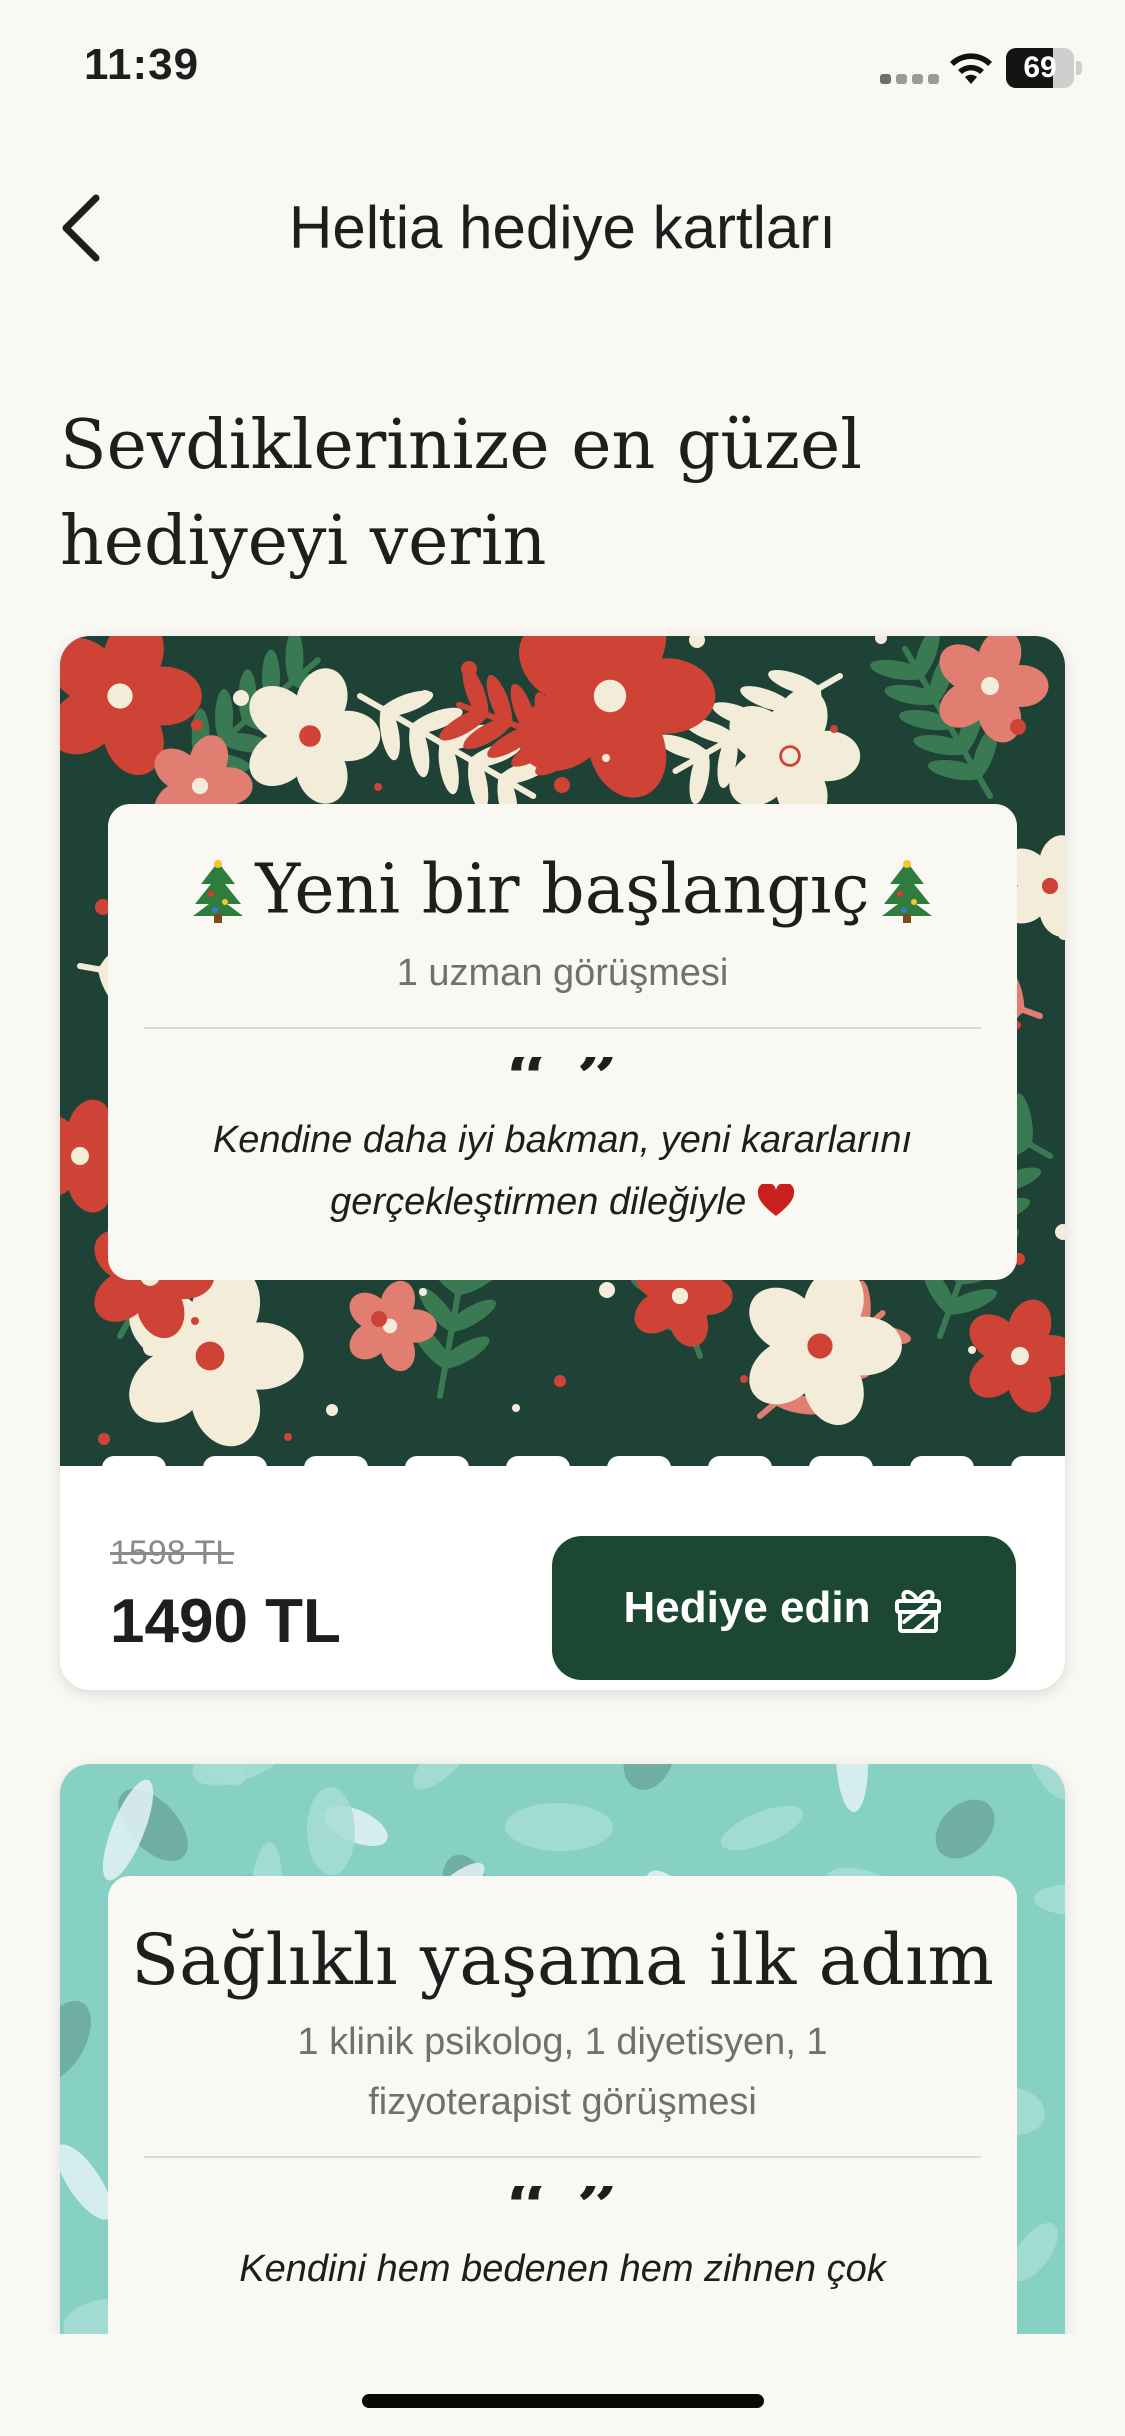  I want to click on gift-card-subtitle: 1 uzman görüşmesi, so click(562, 972).